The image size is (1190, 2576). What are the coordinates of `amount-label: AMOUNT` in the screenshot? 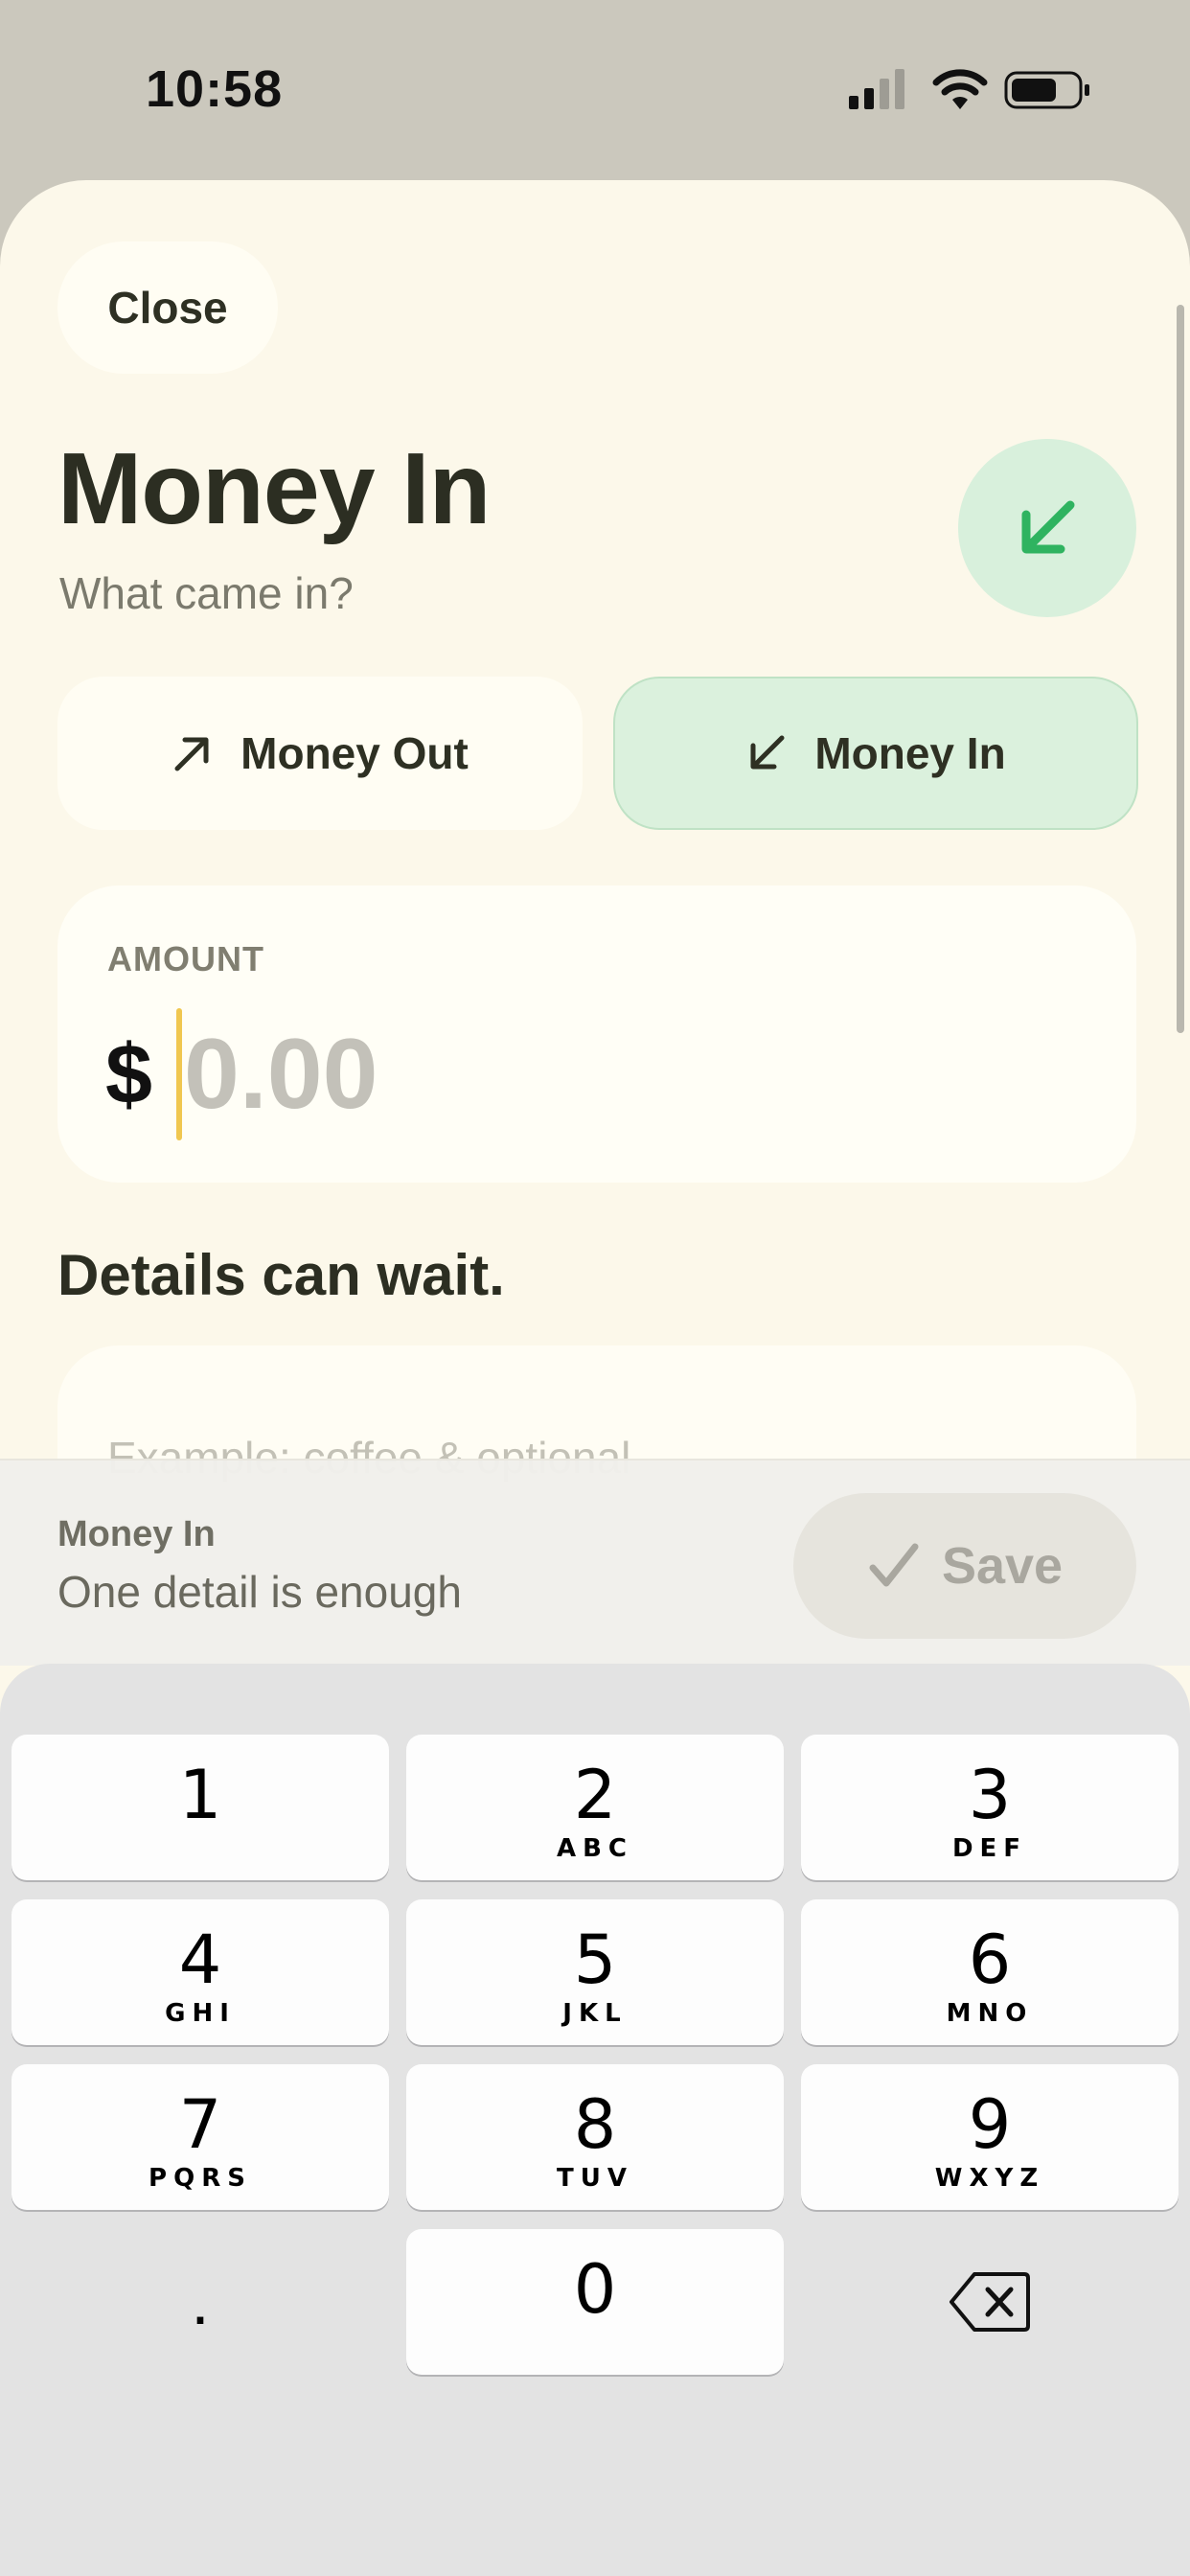 It's located at (186, 958).